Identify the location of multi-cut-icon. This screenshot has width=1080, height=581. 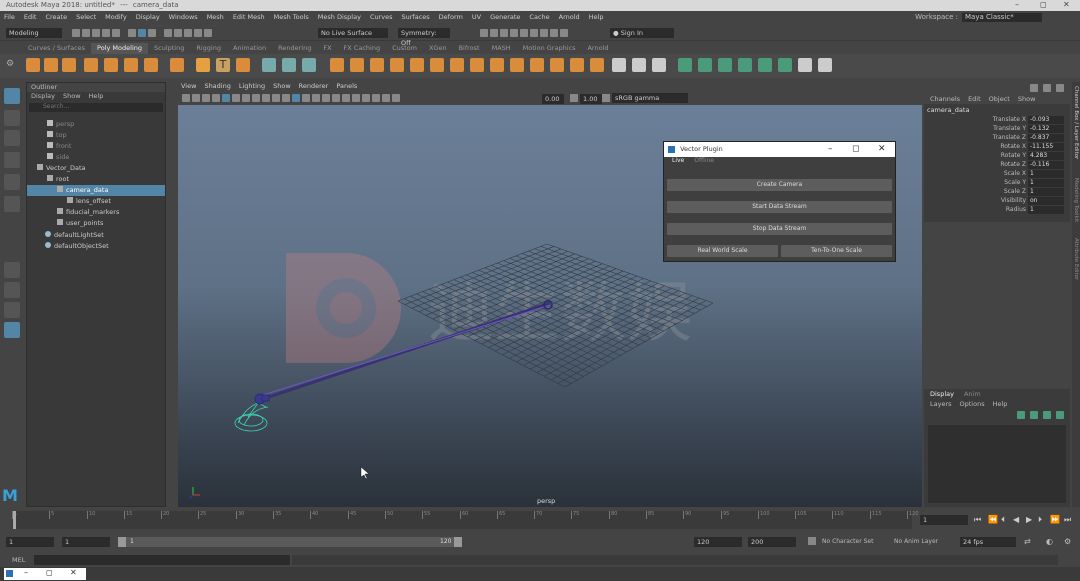
(497, 65).